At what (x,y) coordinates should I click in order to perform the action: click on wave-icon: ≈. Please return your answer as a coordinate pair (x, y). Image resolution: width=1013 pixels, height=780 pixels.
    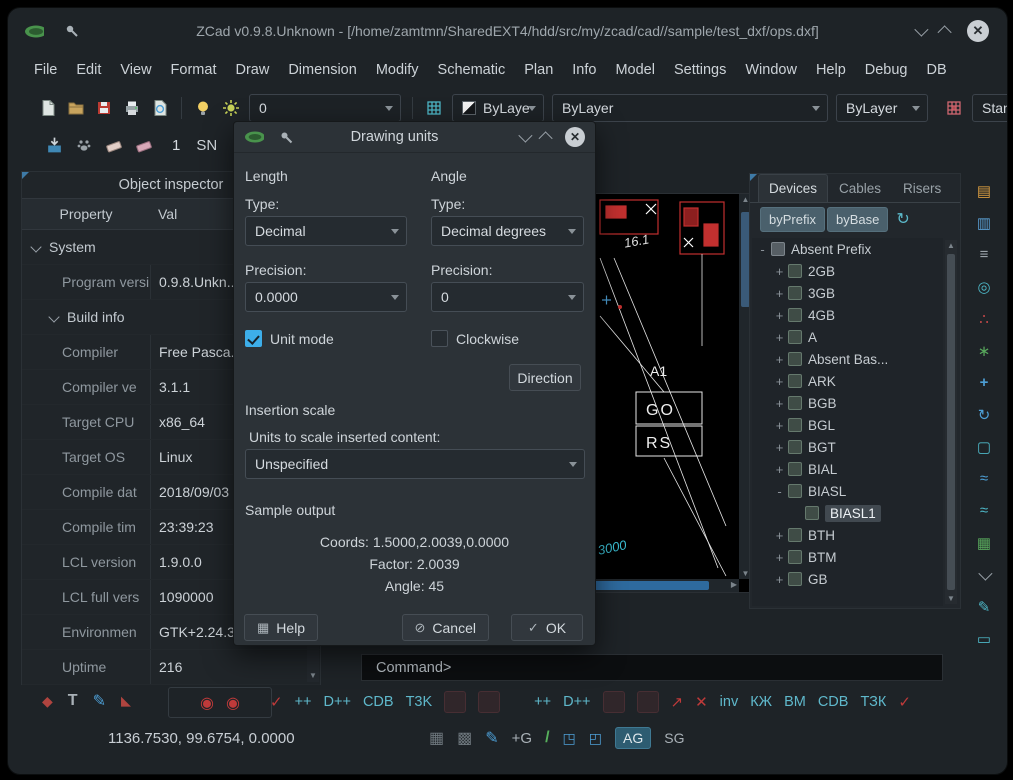
    Looking at the image, I should click on (984, 510).